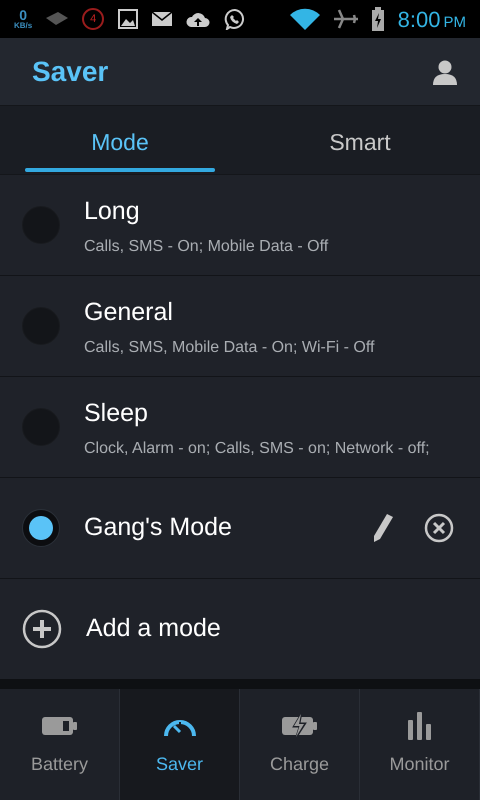 The height and width of the screenshot is (800, 480). Describe the element at coordinates (42, 629) in the screenshot. I see `add-icon` at that location.